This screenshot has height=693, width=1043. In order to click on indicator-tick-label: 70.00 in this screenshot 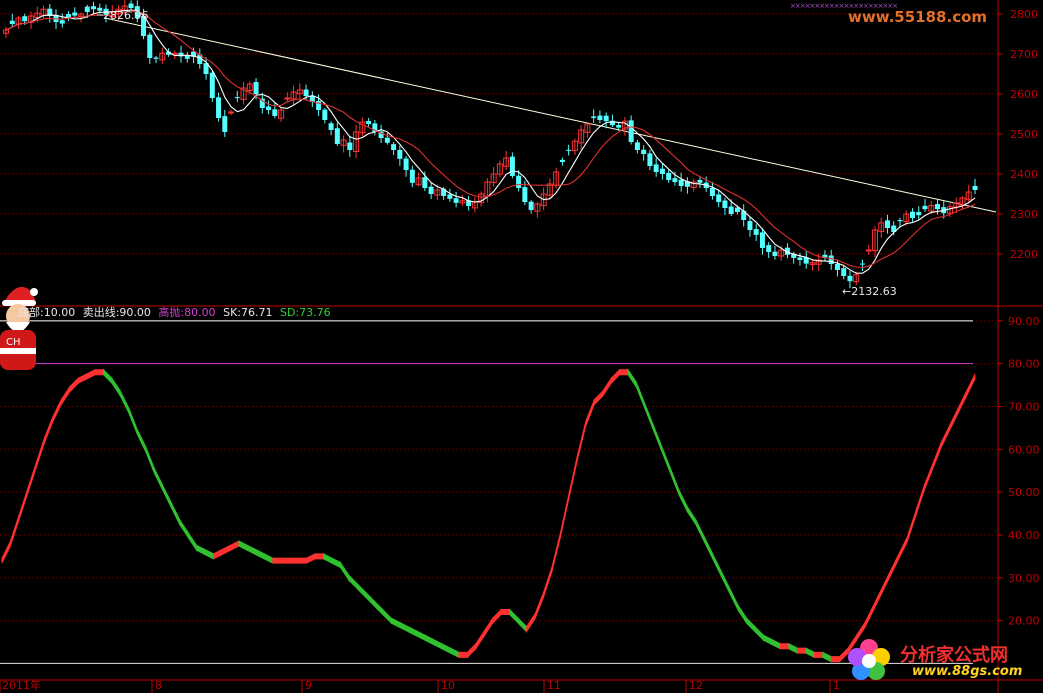, I will do `click(1024, 406)`.